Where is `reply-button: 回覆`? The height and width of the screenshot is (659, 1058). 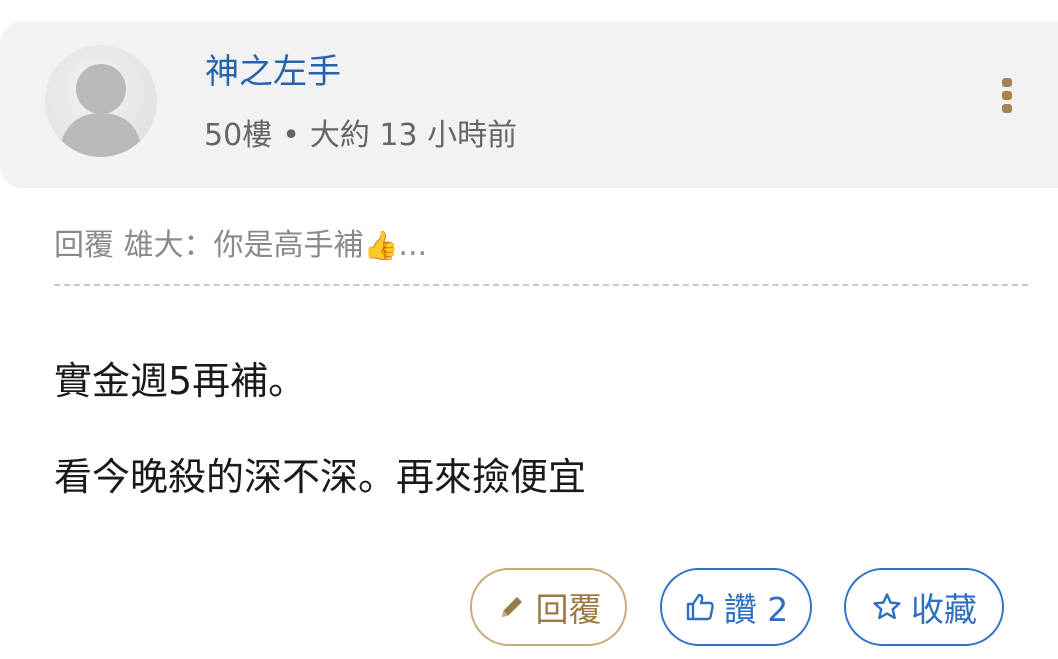 reply-button: 回覆 is located at coordinates (548, 607).